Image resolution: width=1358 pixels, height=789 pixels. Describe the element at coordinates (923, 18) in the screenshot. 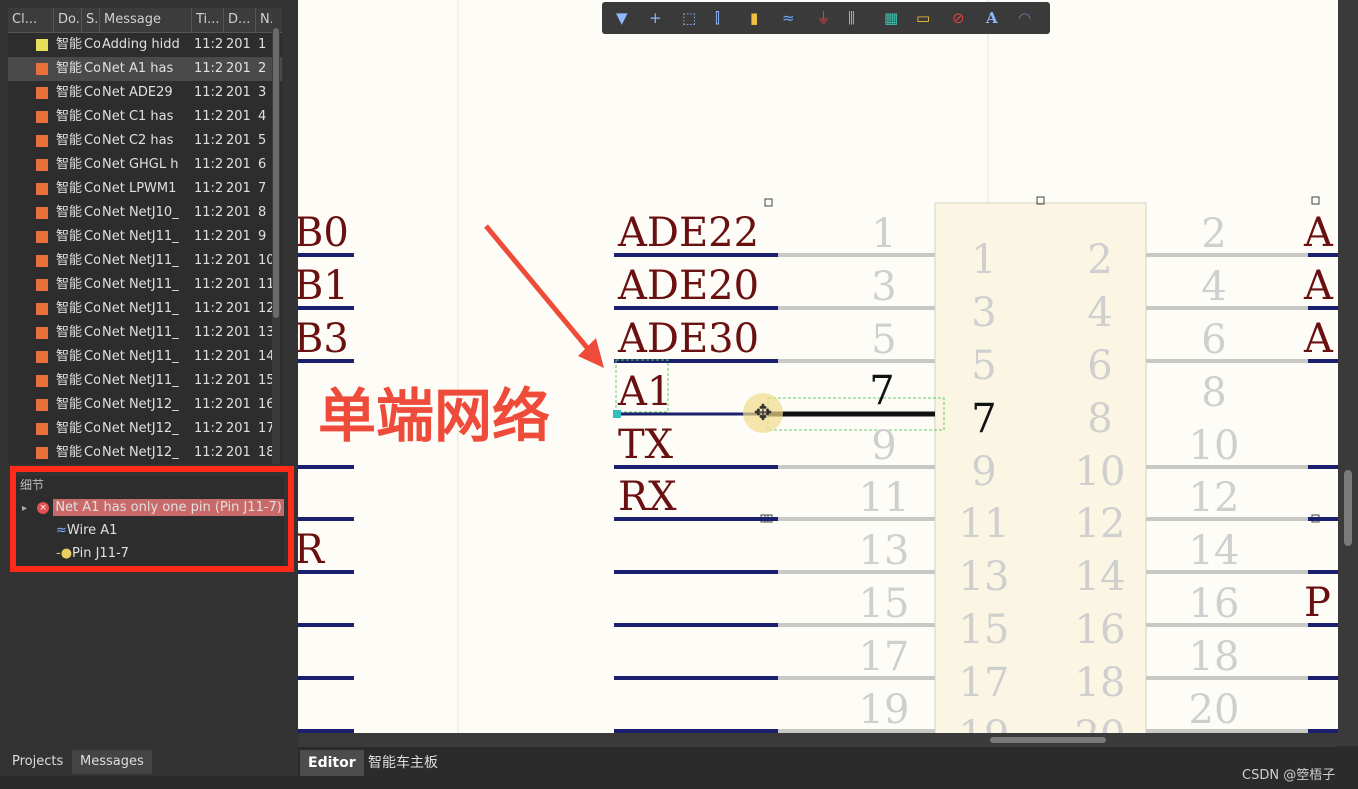

I see `port-icon: ▭` at that location.